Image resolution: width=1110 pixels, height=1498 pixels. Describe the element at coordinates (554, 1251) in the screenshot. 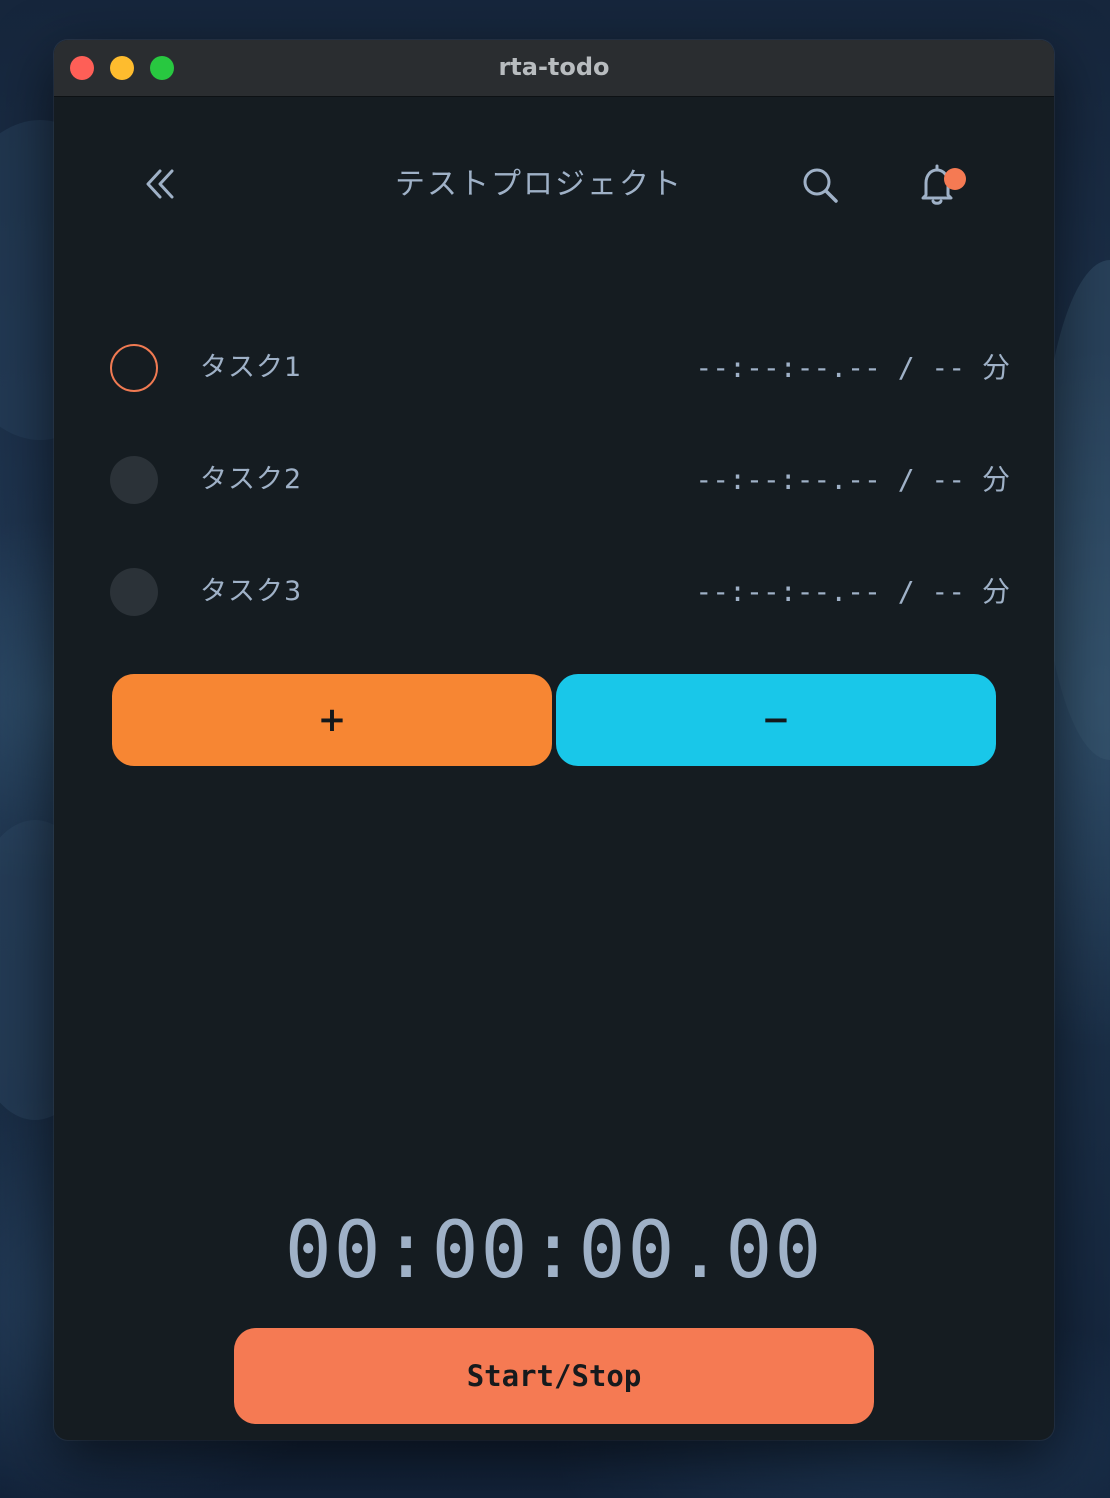

I see `timer-display: 00:00:00.00` at that location.